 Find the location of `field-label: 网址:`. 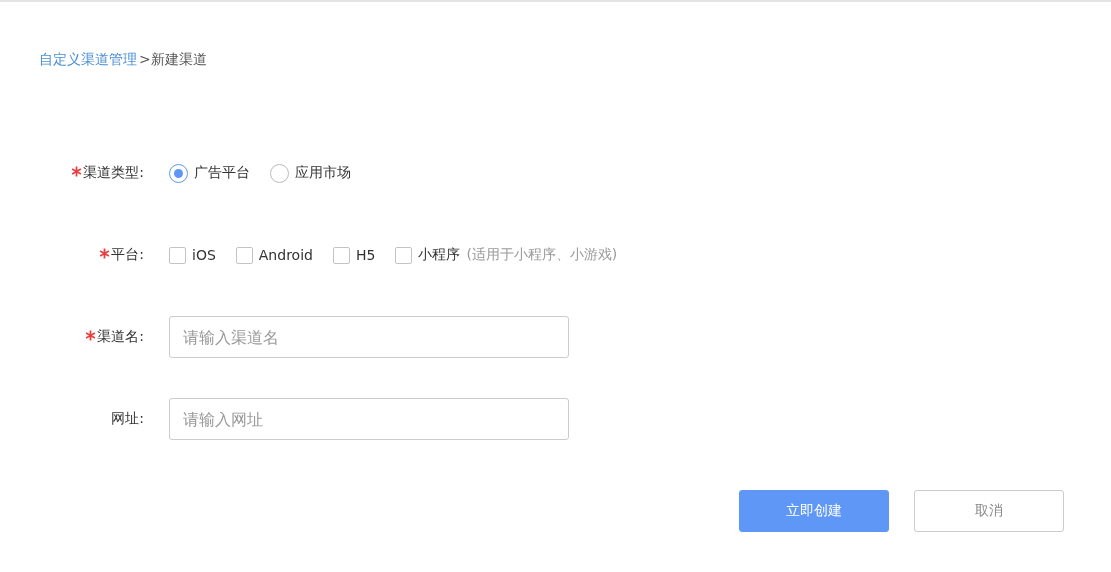

field-label: 网址: is located at coordinates (127, 419).